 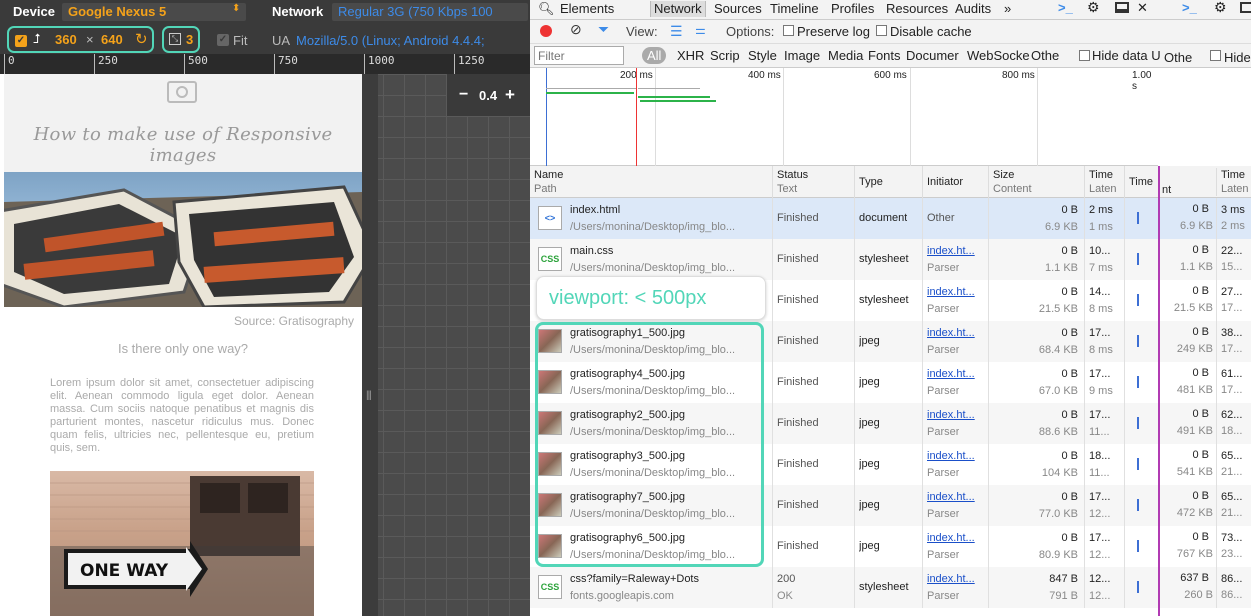 I want to click on gear-icon: ⚙, so click(x=1093, y=8).